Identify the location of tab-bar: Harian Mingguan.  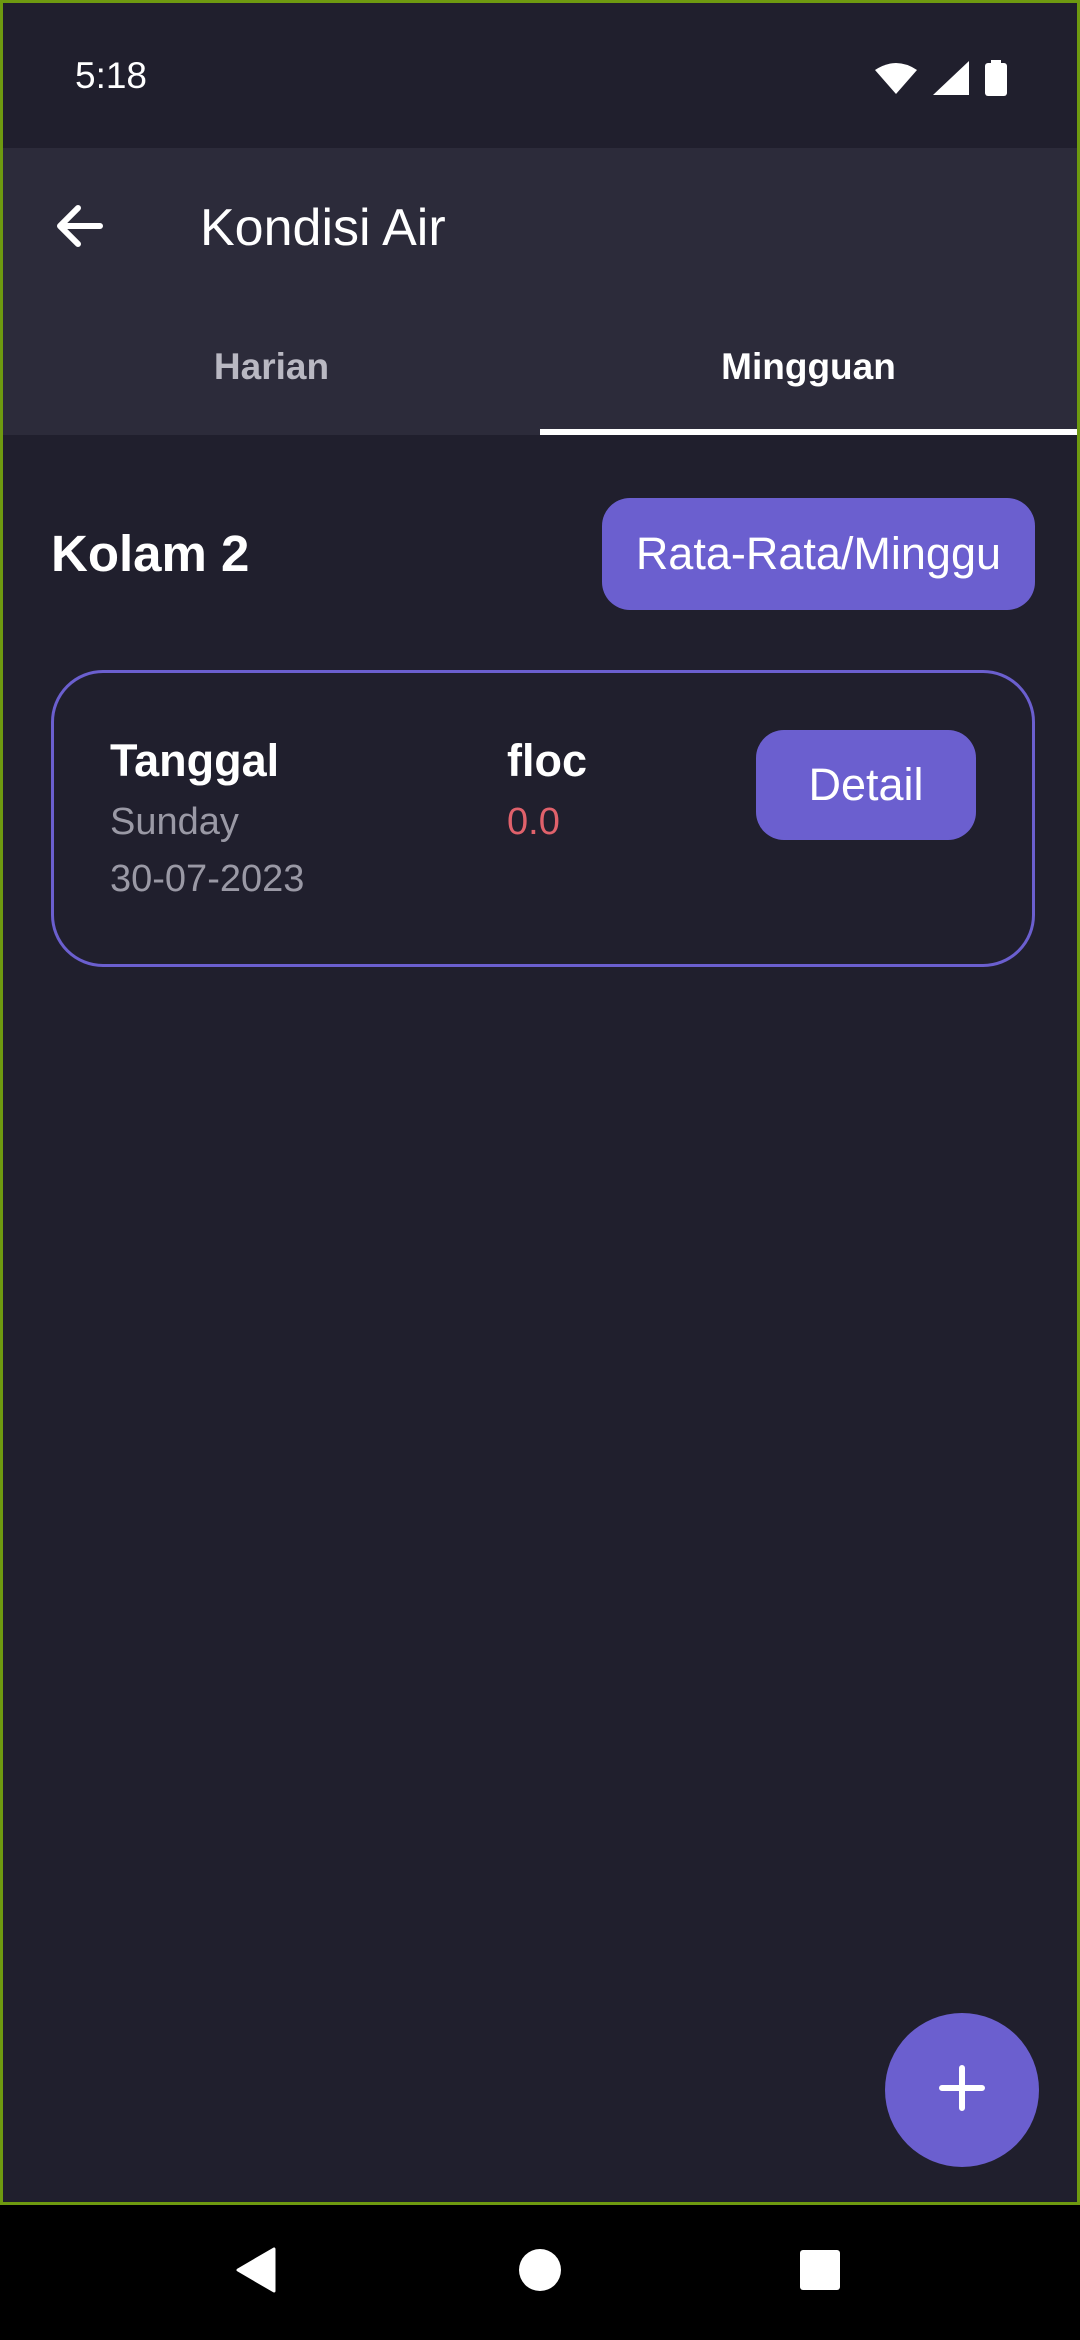
(540, 366).